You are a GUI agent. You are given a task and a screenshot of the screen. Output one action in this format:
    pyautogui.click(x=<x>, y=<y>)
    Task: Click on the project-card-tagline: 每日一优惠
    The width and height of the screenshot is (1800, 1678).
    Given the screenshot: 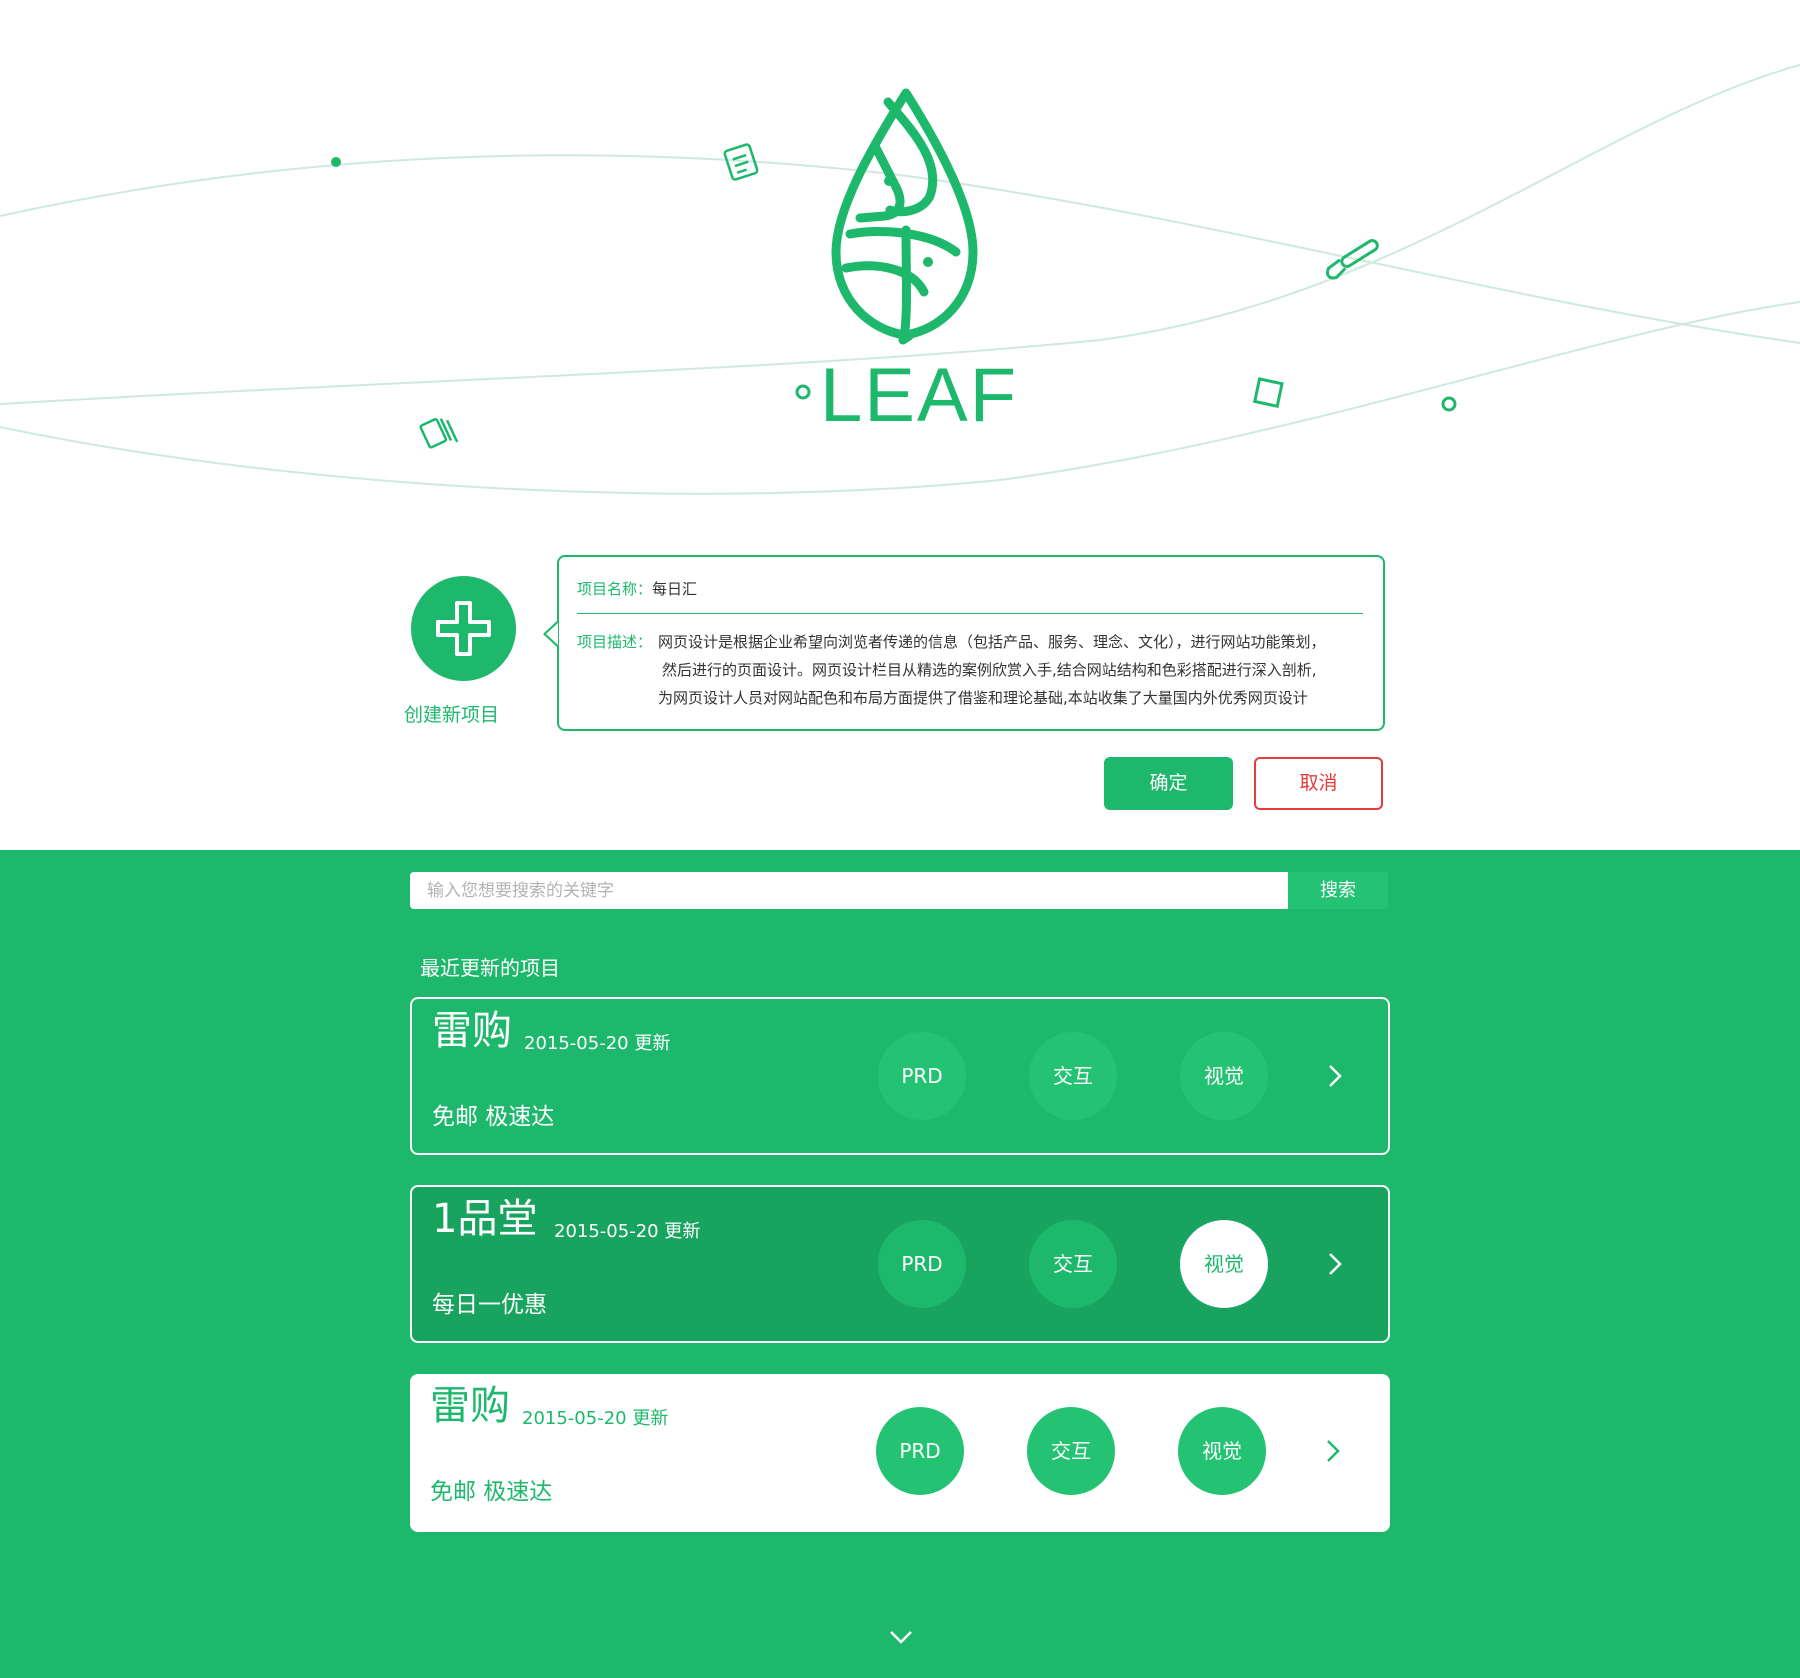 What is the action you would take?
    pyautogui.click(x=489, y=1305)
    